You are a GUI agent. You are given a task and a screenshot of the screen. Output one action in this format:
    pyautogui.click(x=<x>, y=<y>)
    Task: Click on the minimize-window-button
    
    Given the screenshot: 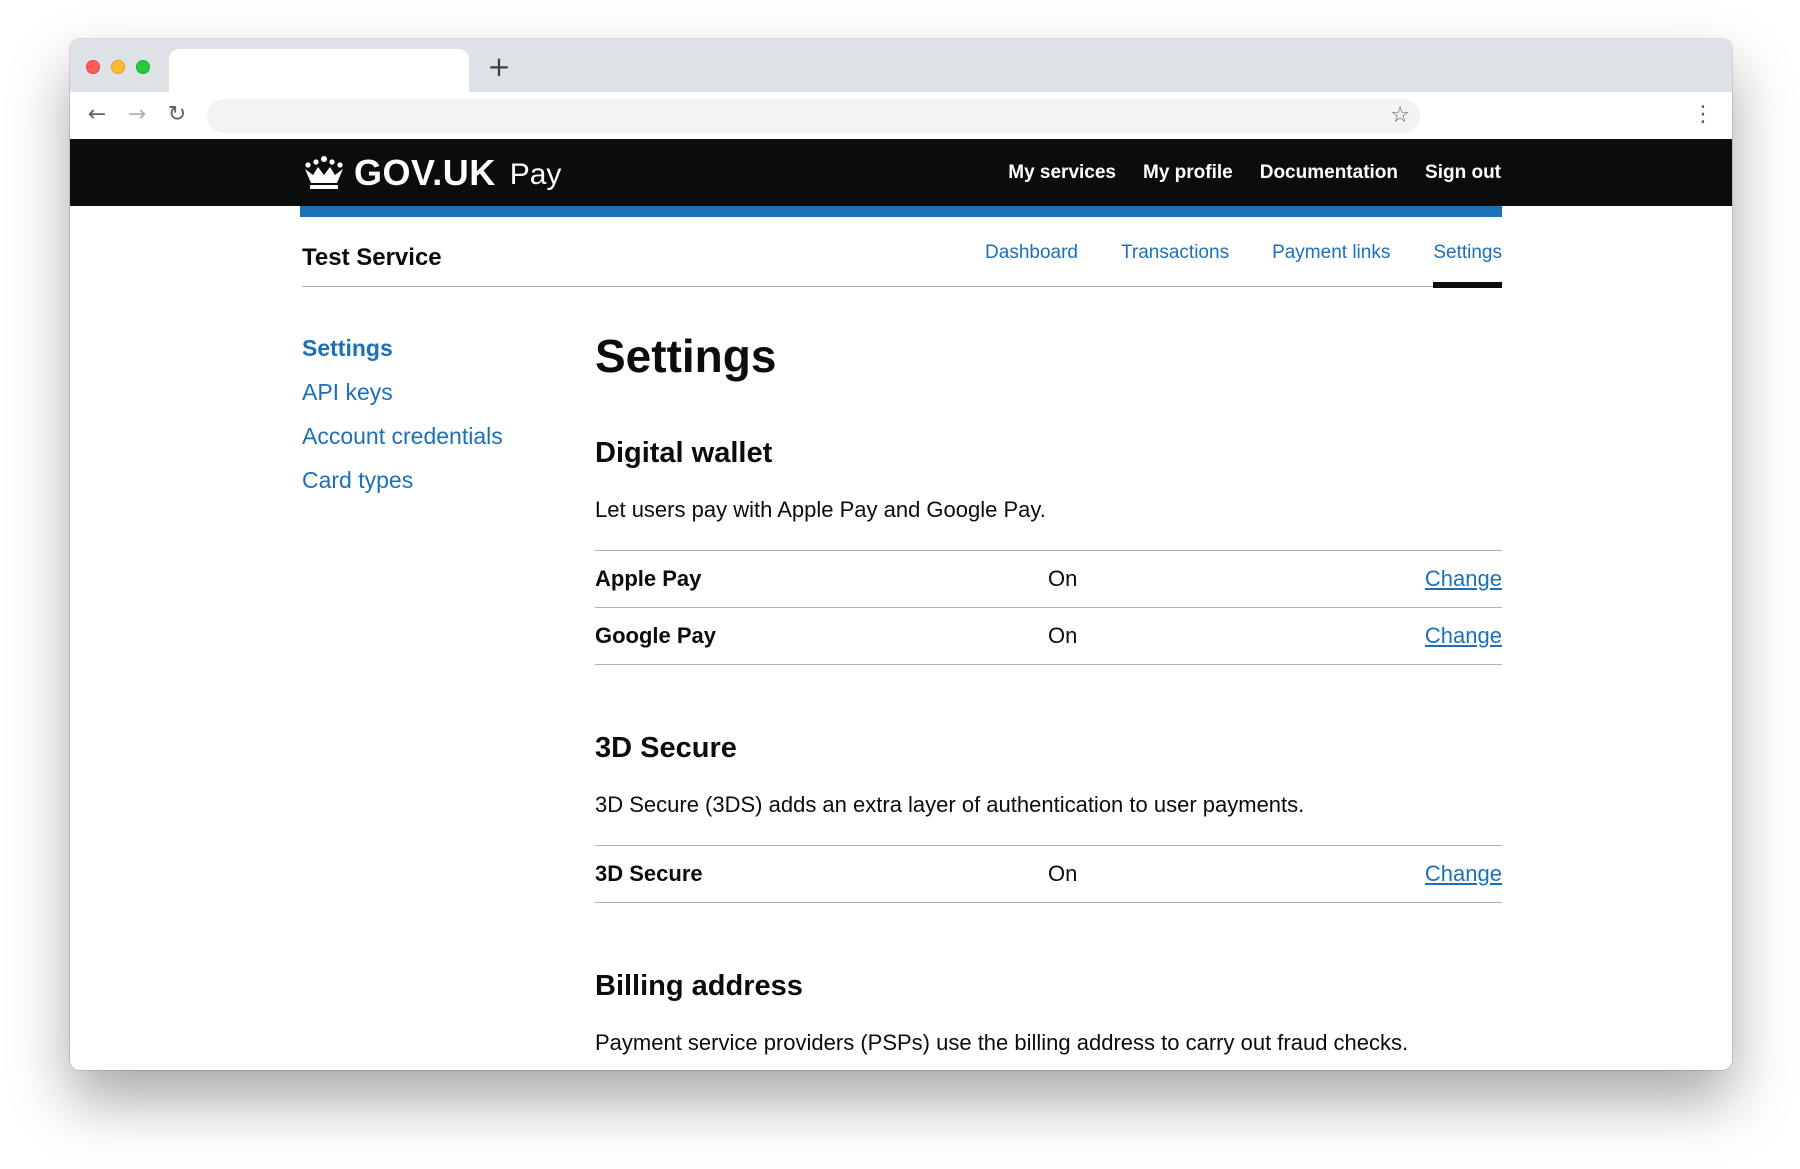 What is the action you would take?
    pyautogui.click(x=118, y=67)
    